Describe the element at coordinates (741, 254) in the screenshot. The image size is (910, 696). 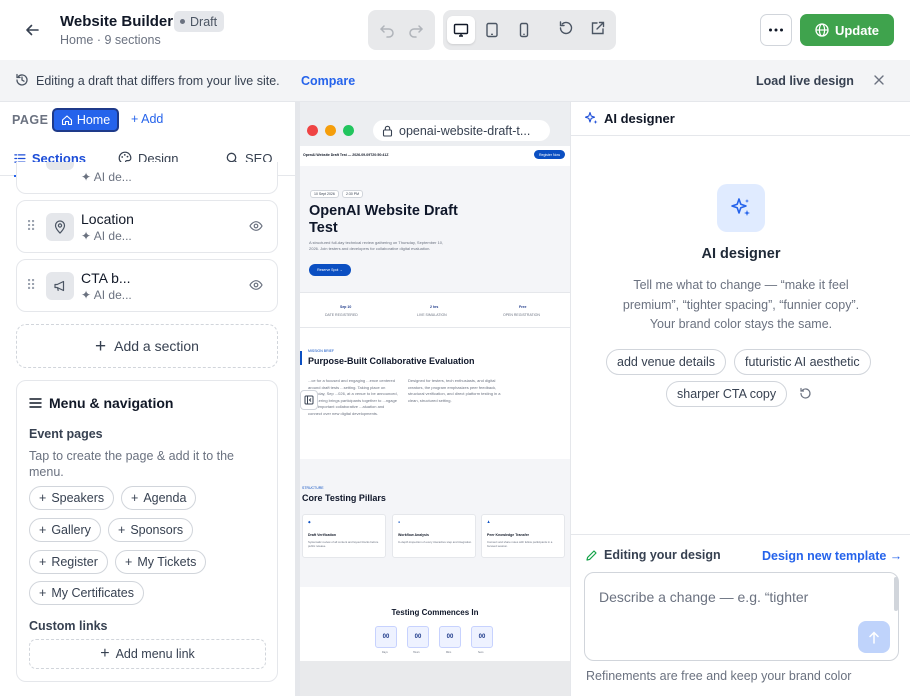
I see `ai-designer-title: AI designer` at that location.